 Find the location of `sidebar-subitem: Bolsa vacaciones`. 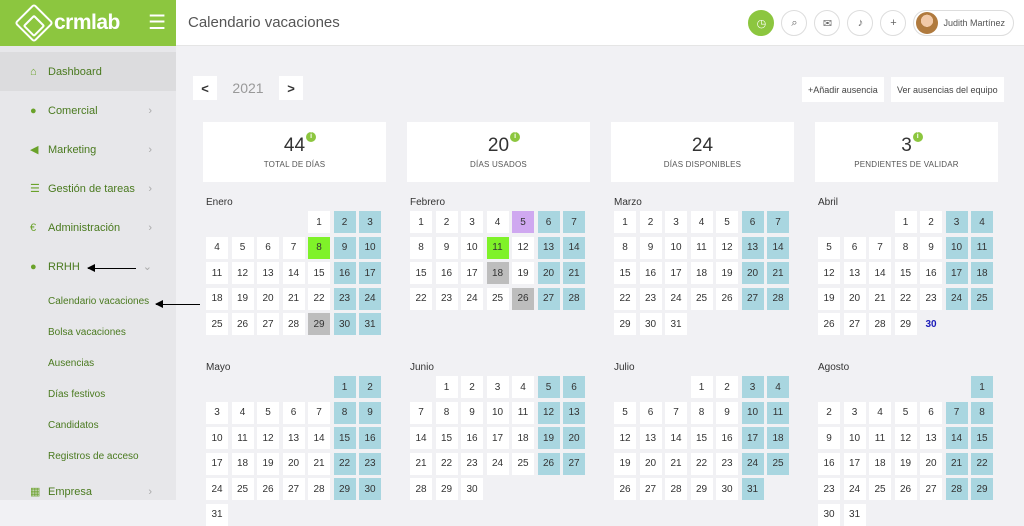

sidebar-subitem: Bolsa vacaciones is located at coordinates (88, 332).